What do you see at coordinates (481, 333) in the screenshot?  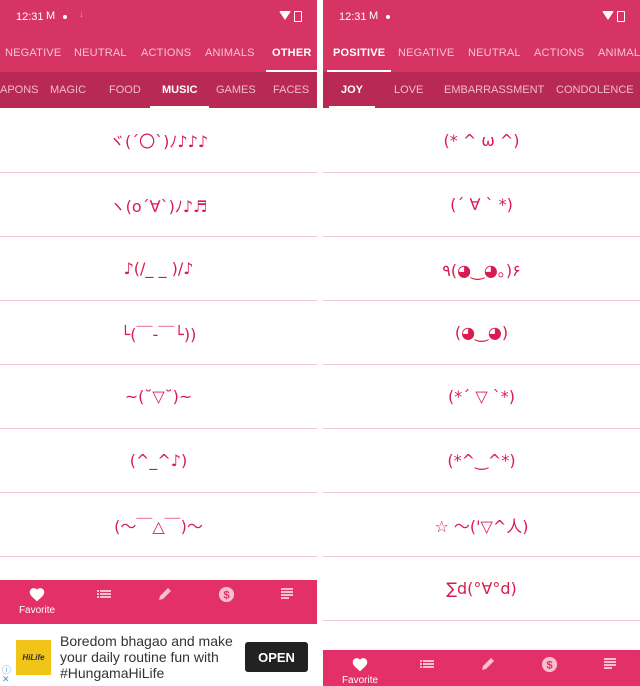 I see `kaomoji-item: (◕‿◕)` at bounding box center [481, 333].